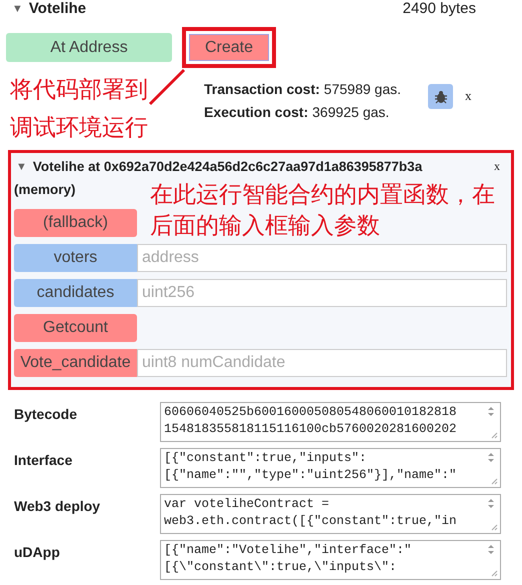 The height and width of the screenshot is (585, 522). Describe the element at coordinates (44, 460) in the screenshot. I see `detail-label: Interface` at that location.